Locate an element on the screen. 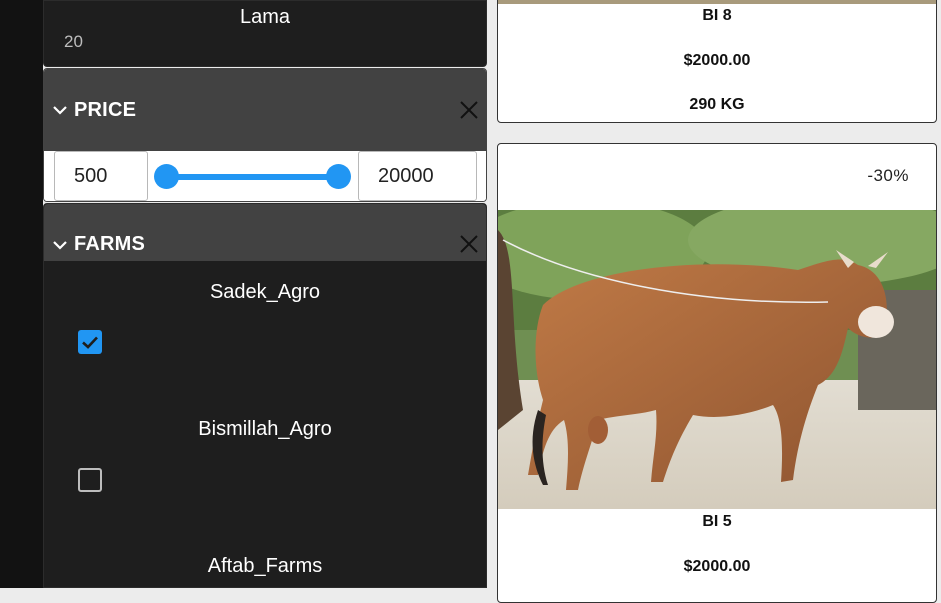 The height and width of the screenshot is (603, 941). checkmark-icon is located at coordinates (90, 342).